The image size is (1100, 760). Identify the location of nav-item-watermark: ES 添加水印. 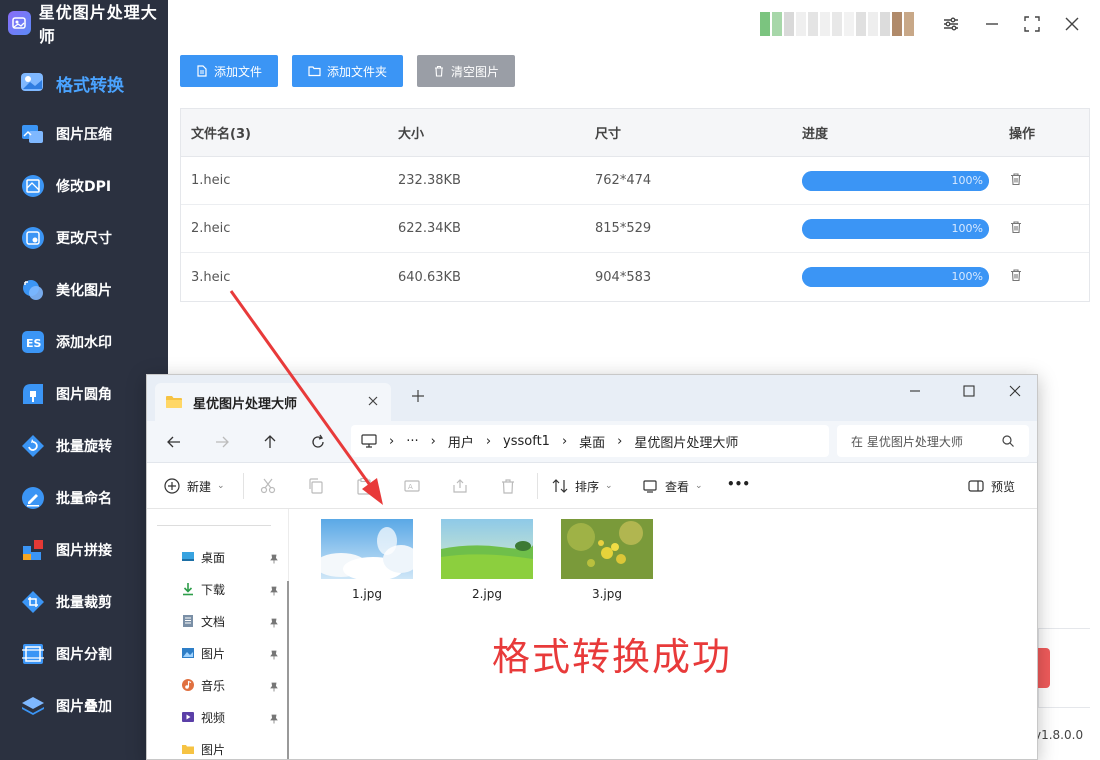
(84, 342).